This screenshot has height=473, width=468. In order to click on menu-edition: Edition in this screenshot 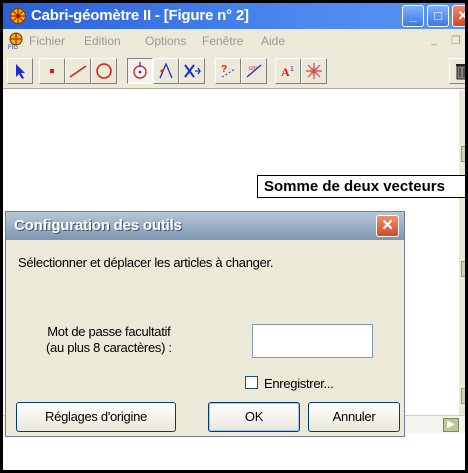, I will do `click(102, 41)`.